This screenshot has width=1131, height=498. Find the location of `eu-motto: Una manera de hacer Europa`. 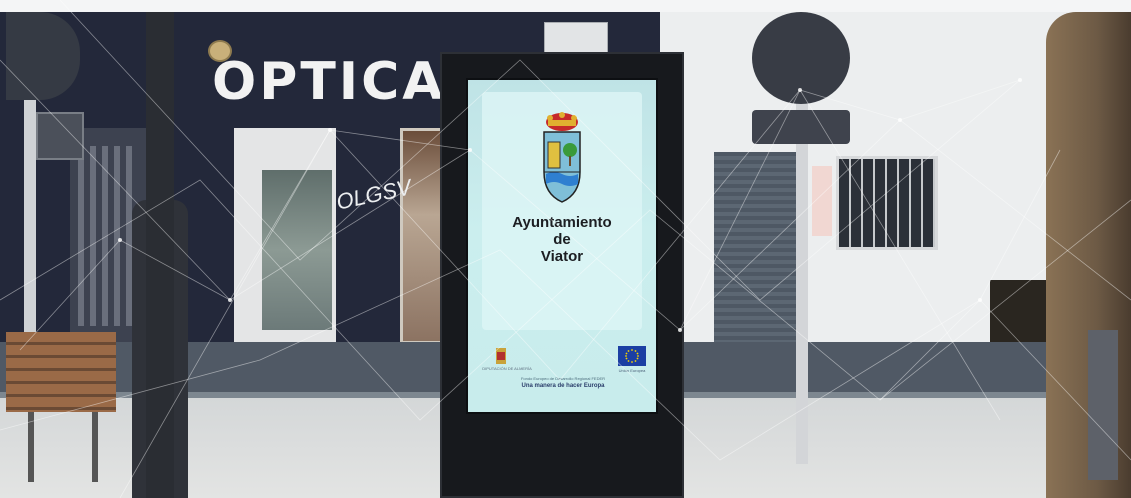

eu-motto: Una manera de hacer Europa is located at coordinates (563, 386).